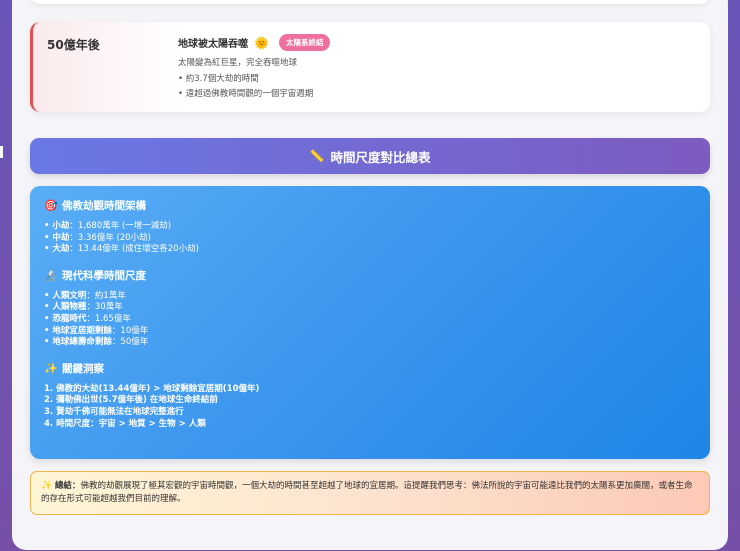  What do you see at coordinates (104, 206) in the screenshot?
I see `buddhist-heading-text: 佛教劫觀時間架構` at bounding box center [104, 206].